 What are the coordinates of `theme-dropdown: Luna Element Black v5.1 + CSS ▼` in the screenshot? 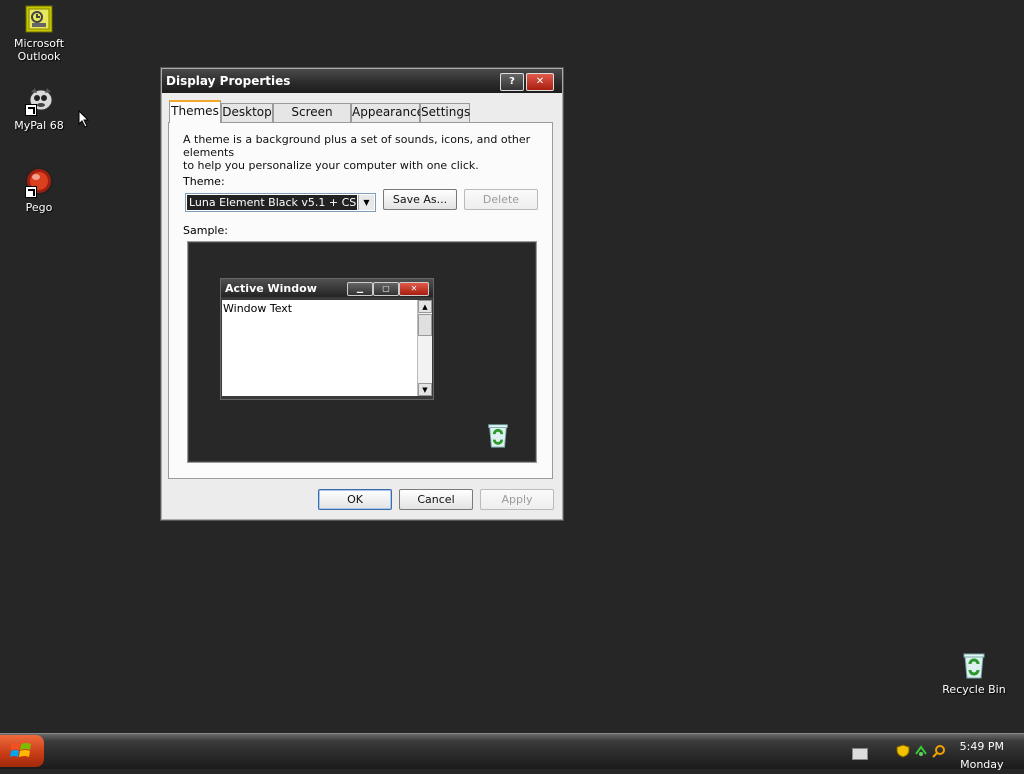 It's located at (280, 202).